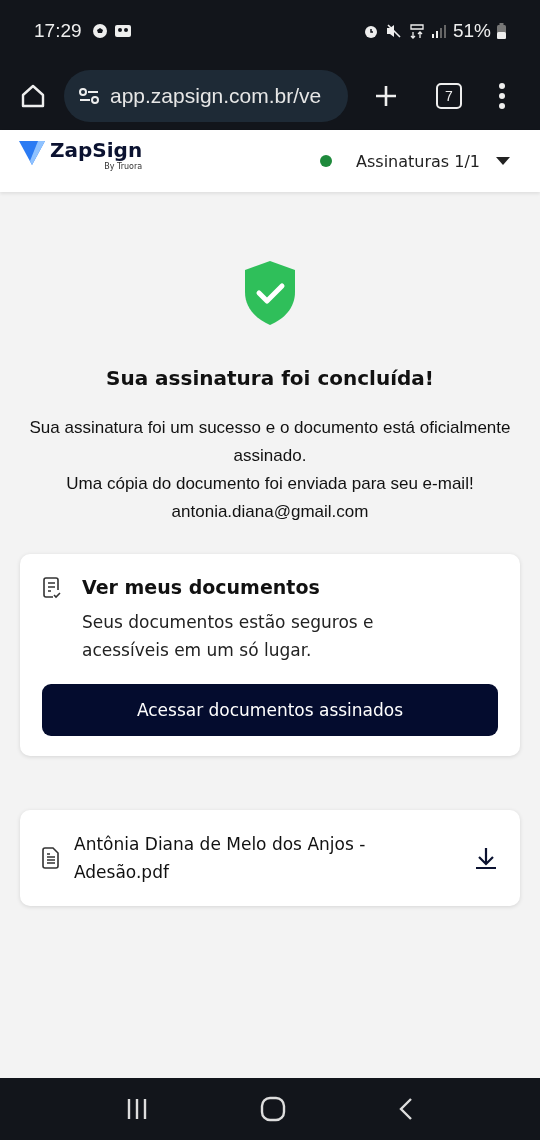 The width and height of the screenshot is (540, 1140). What do you see at coordinates (58, 31) in the screenshot?
I see `status-time: 17:29` at bounding box center [58, 31].